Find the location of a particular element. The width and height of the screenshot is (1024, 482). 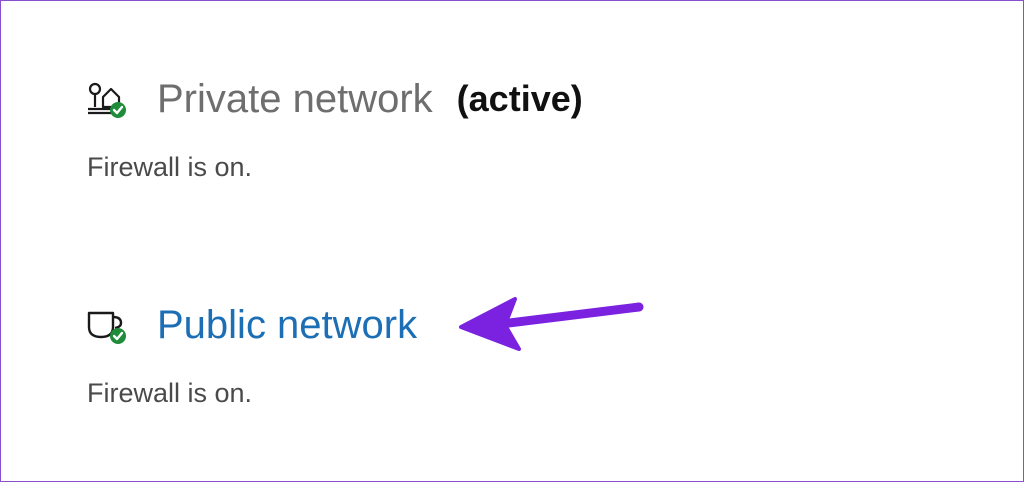

public-firewall-status: Firewall is on. is located at coordinates (170, 393).